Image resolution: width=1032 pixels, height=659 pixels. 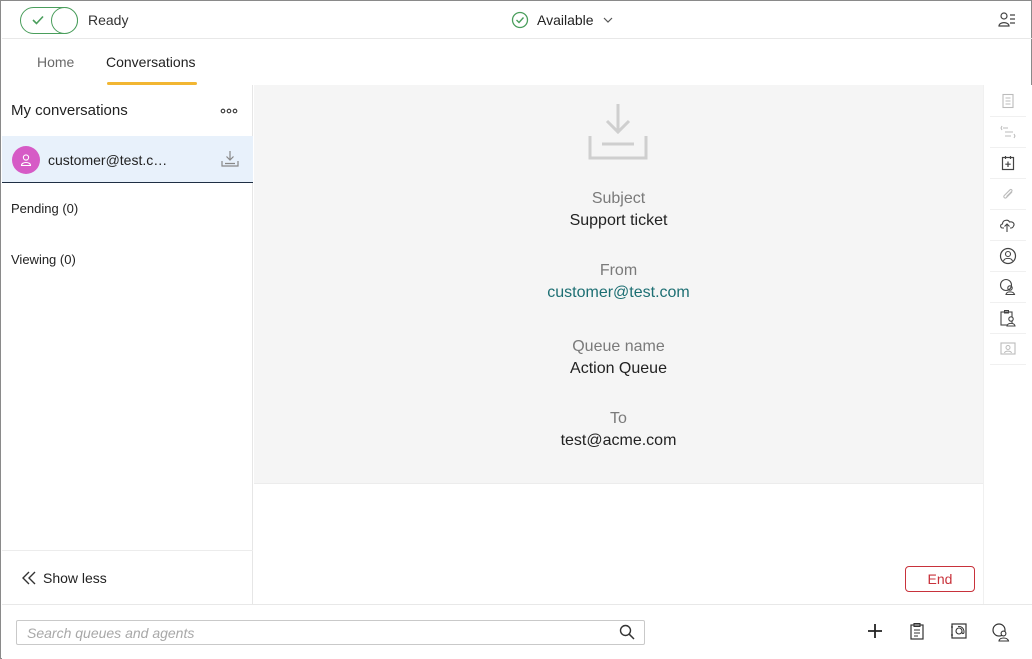 I want to click on search-icon, so click(x=627, y=632).